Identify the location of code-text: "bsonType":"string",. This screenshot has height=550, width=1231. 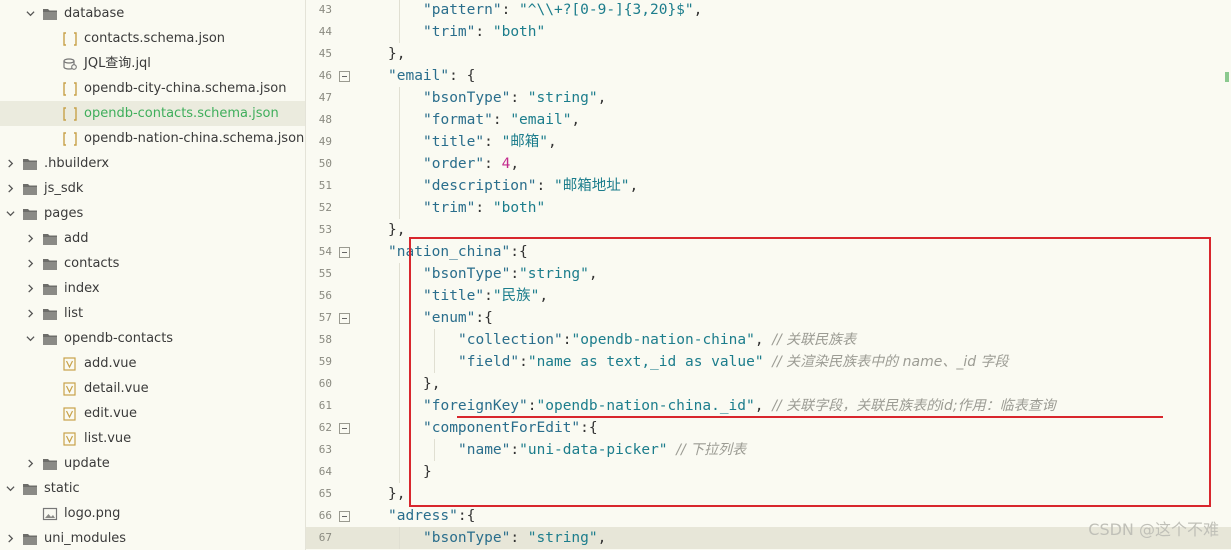
(510, 274).